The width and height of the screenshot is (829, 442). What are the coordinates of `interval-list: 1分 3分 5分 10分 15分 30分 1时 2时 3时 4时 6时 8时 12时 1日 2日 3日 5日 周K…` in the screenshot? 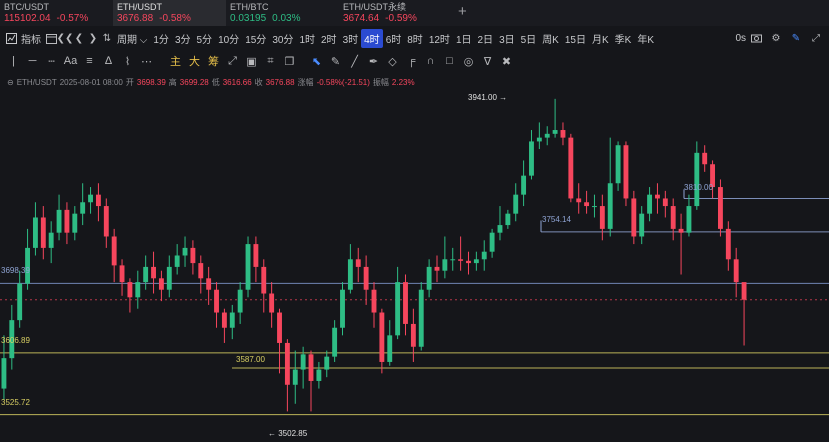 It's located at (403, 38).